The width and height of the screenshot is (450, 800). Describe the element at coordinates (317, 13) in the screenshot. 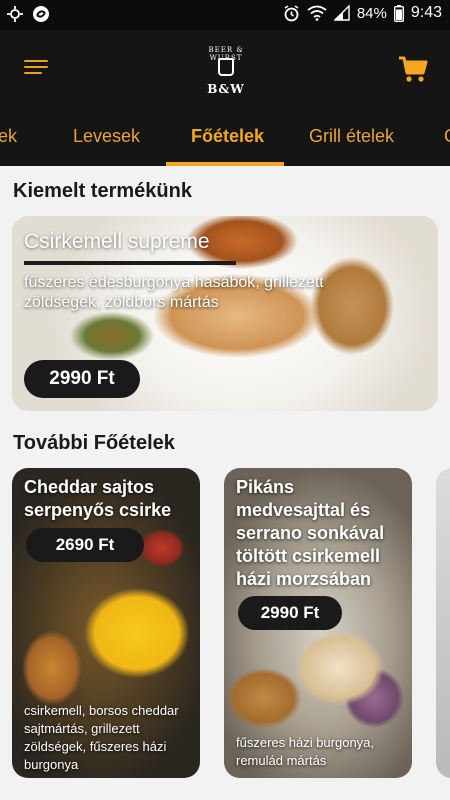

I see `wifi-icon` at that location.